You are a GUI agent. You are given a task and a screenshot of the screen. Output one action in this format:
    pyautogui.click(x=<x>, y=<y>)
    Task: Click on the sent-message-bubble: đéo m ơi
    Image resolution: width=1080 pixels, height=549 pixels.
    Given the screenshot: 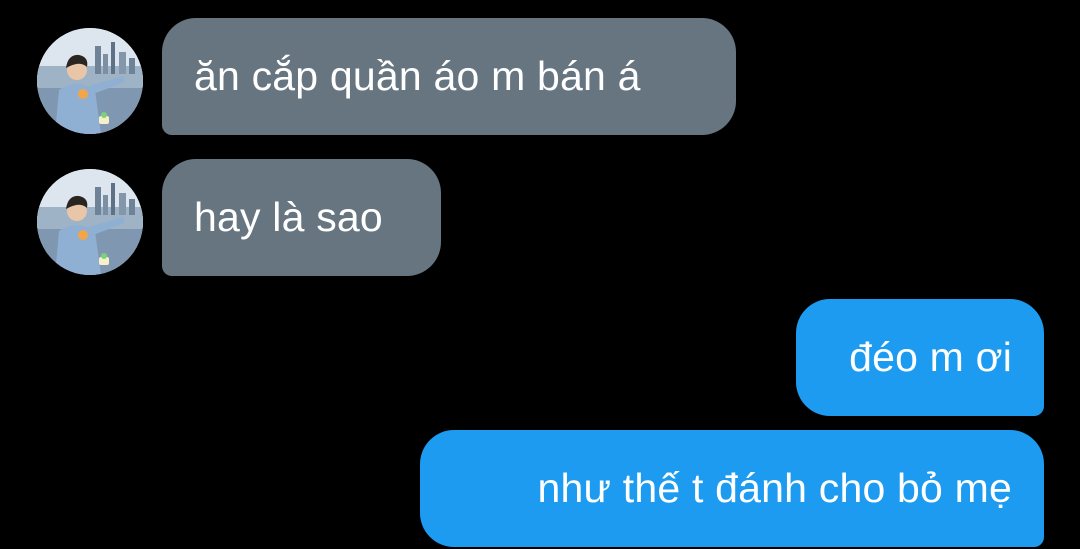 What is the action you would take?
    pyautogui.click(x=920, y=357)
    